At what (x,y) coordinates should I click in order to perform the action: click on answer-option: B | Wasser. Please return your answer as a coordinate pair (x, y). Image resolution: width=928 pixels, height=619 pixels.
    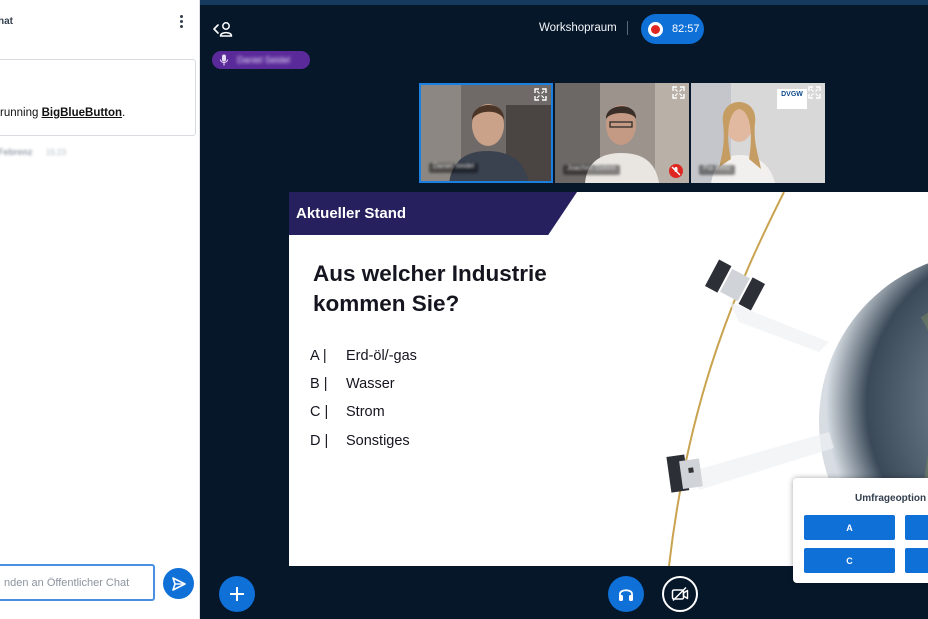
    Looking at the image, I should click on (352, 384).